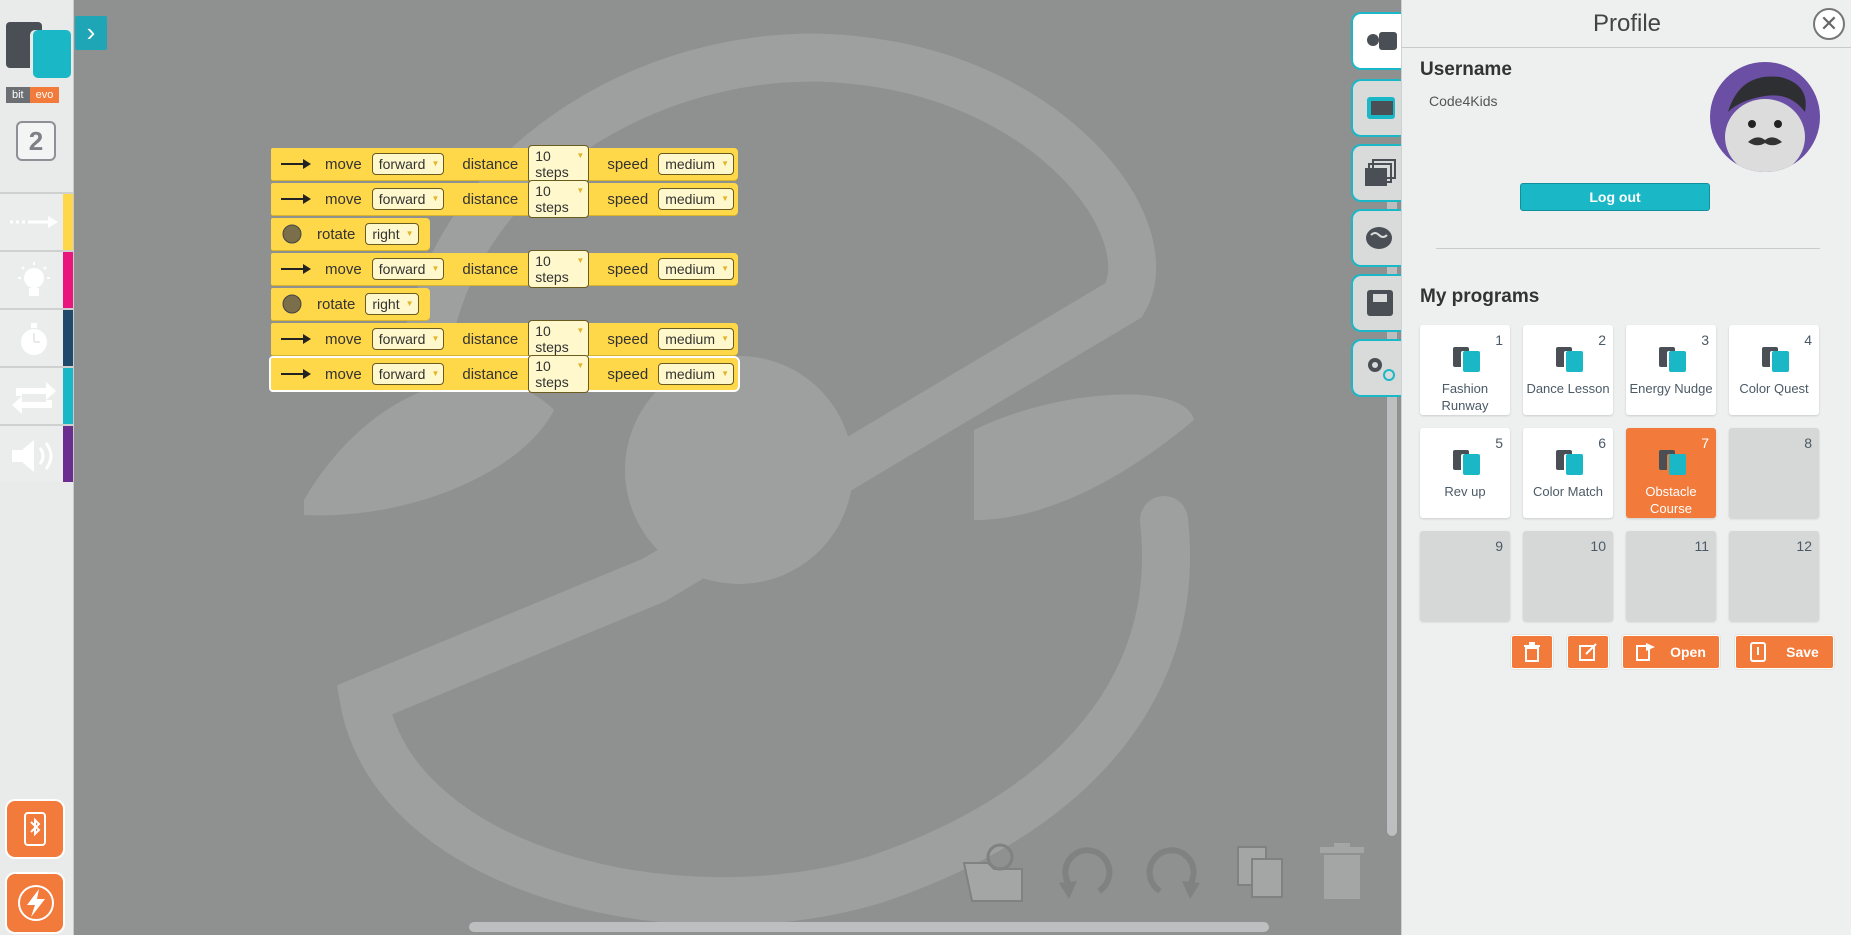 The height and width of the screenshot is (935, 1851). What do you see at coordinates (1465, 397) in the screenshot?
I see `program-name: Fashion Runway` at bounding box center [1465, 397].